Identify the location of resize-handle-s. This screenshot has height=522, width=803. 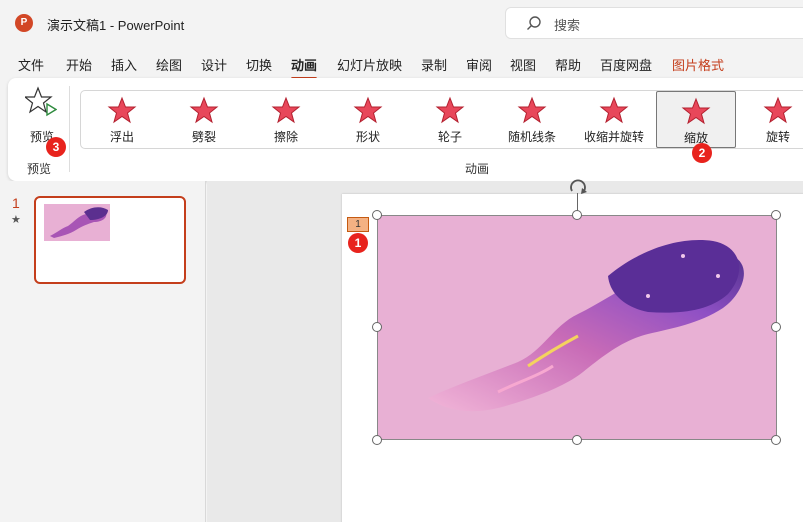
(577, 440).